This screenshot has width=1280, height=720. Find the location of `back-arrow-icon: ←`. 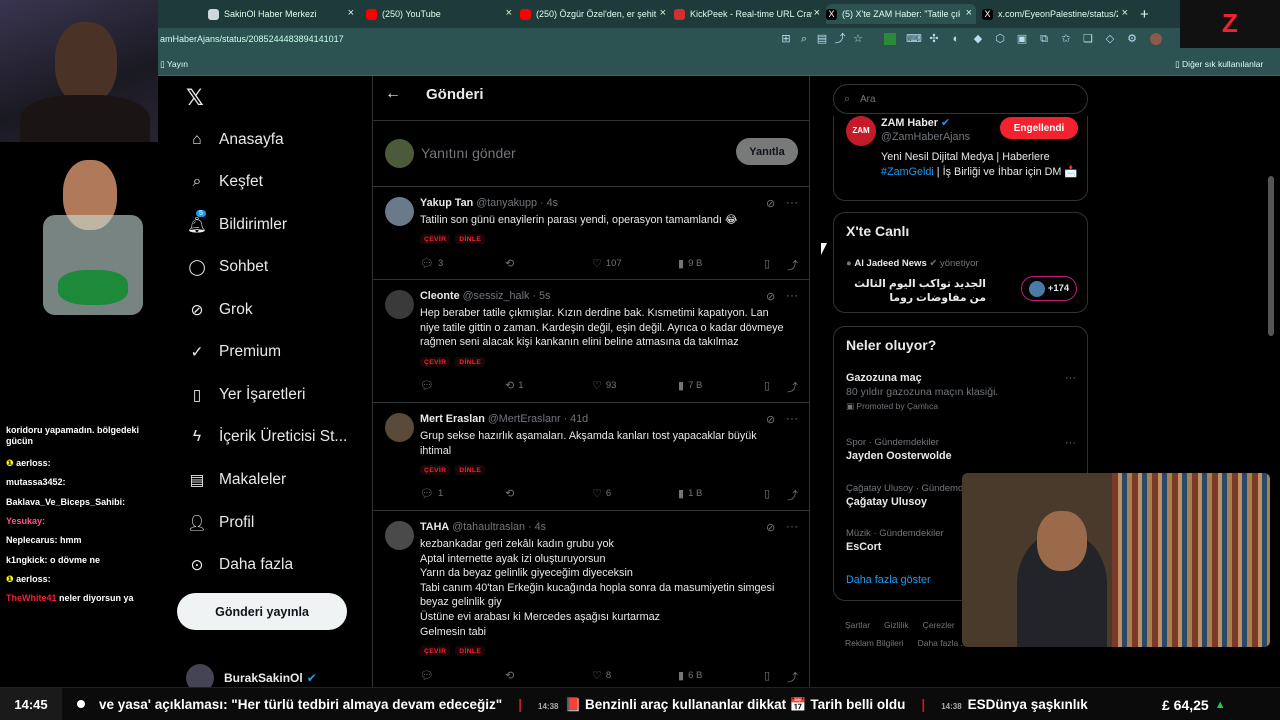

back-arrow-icon: ← is located at coordinates (393, 94).